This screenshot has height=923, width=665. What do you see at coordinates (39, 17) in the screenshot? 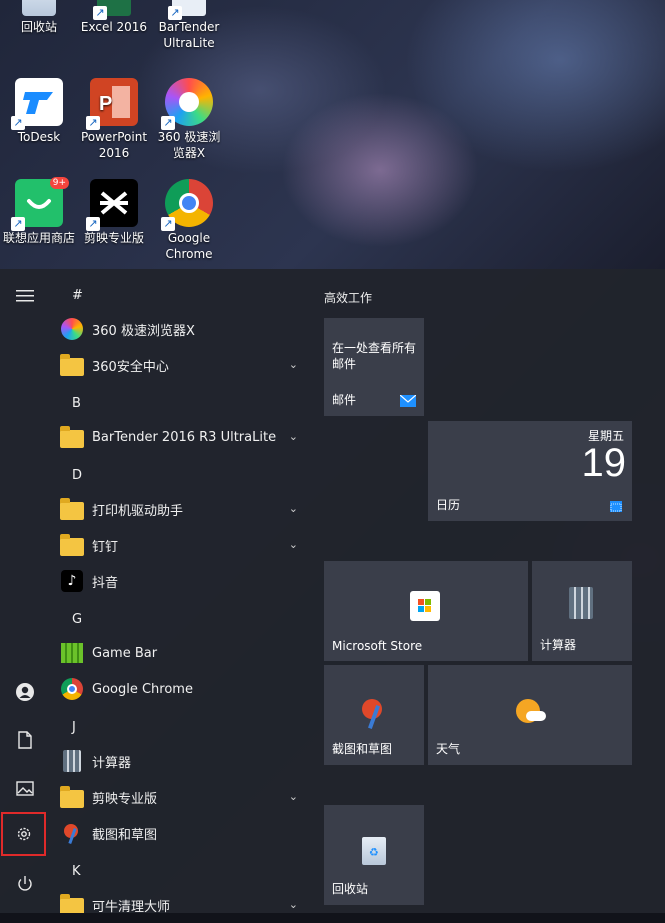
I see `desktop-icon-recycle-bin: 回收站` at bounding box center [39, 17].